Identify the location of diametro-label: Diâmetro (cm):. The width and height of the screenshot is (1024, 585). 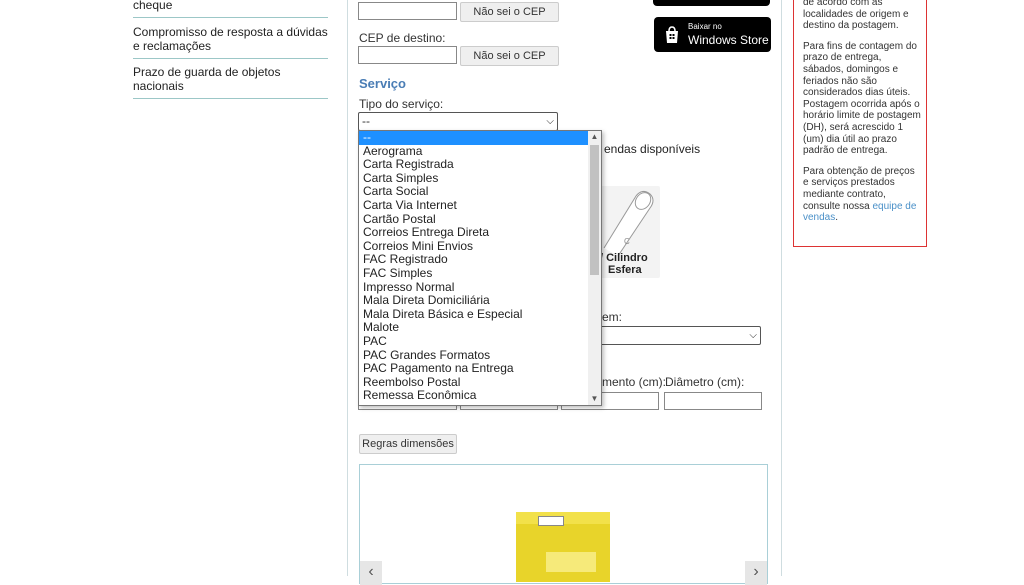
(705, 382).